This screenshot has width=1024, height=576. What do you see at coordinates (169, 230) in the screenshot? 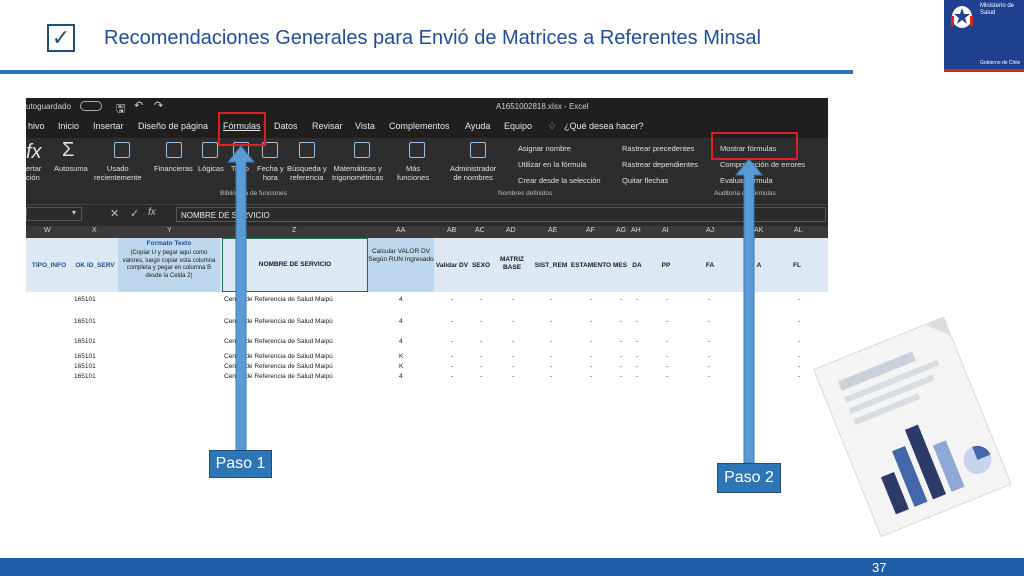
I see `col-y: Y` at bounding box center [169, 230].